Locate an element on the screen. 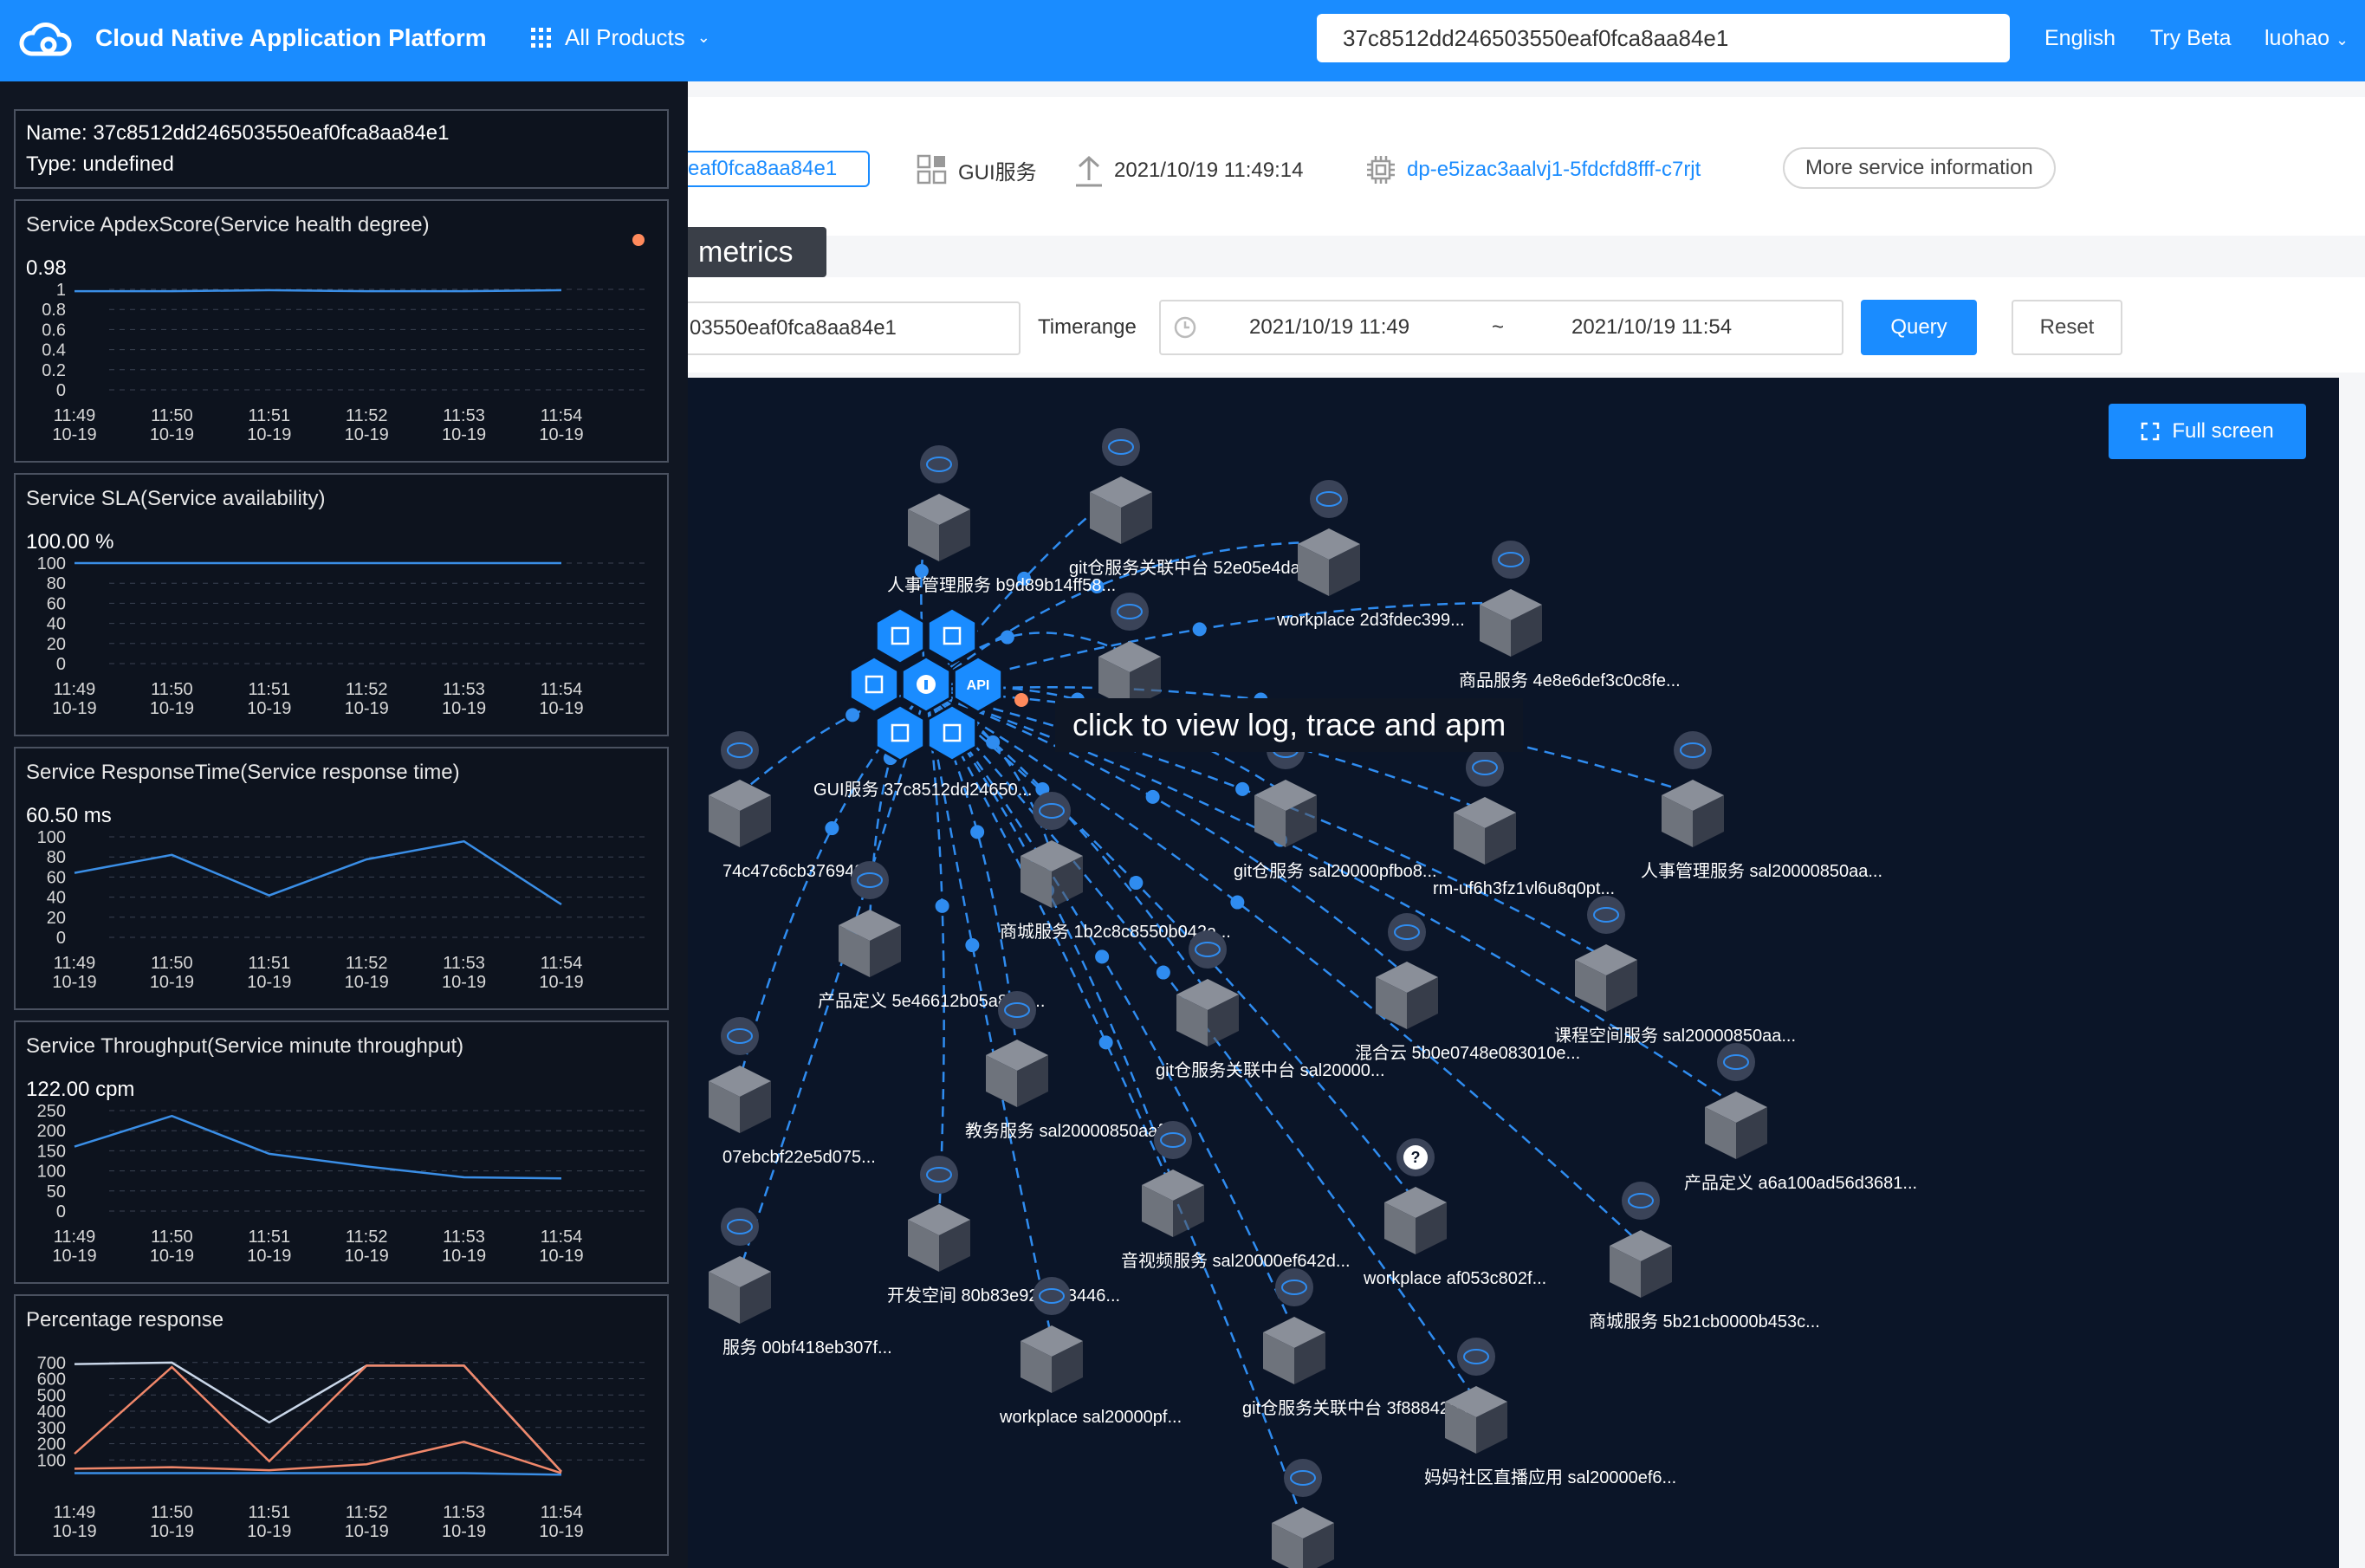 This screenshot has width=2365, height=1568. y-tick-label: 1 is located at coordinates (61, 290).